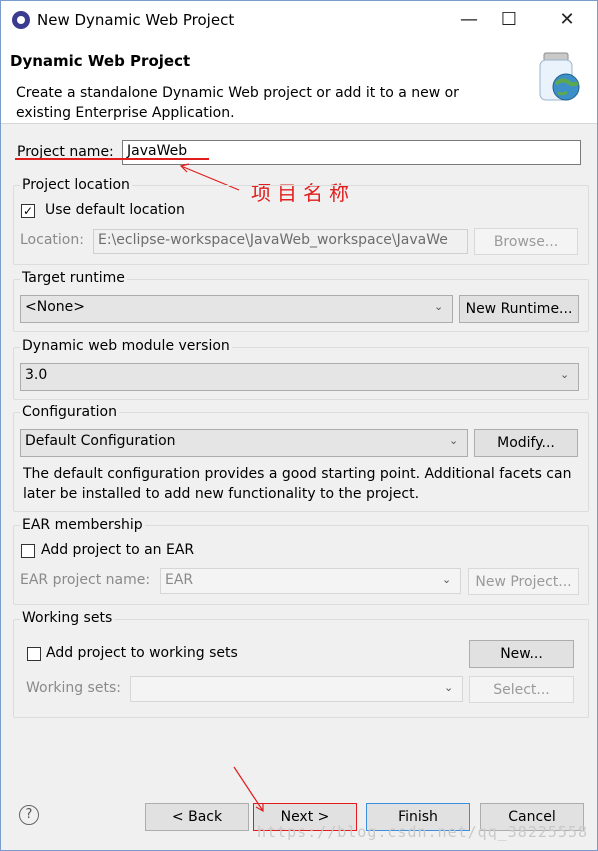 This screenshot has height=851, width=598. Describe the element at coordinates (82, 525) in the screenshot. I see `ear-membership-title: EAR membership` at that location.